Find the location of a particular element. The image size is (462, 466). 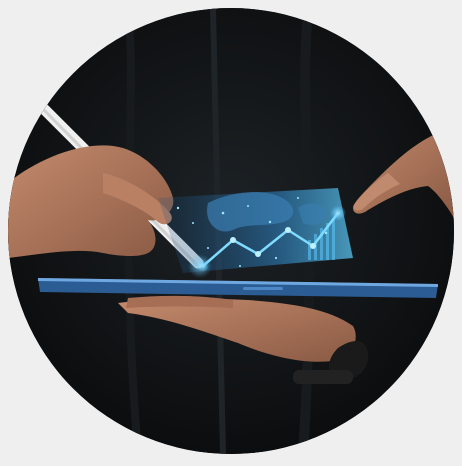

watch-strap is located at coordinates (323, 377).